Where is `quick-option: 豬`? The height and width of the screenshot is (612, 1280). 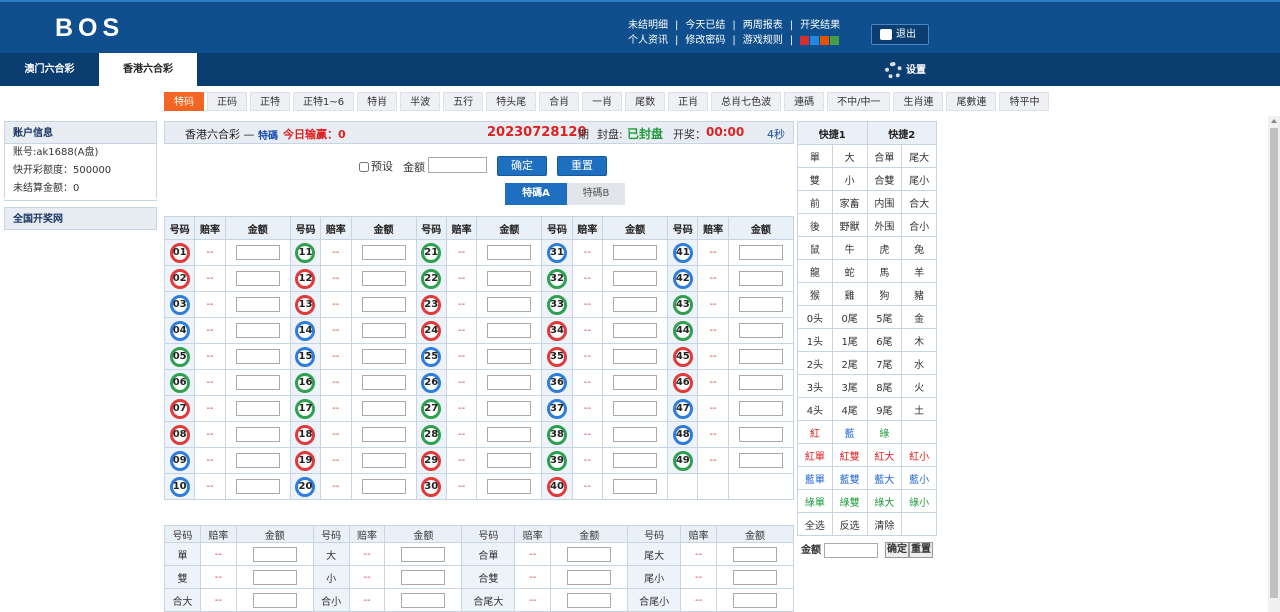
quick-option: 豬 is located at coordinates (919, 294).